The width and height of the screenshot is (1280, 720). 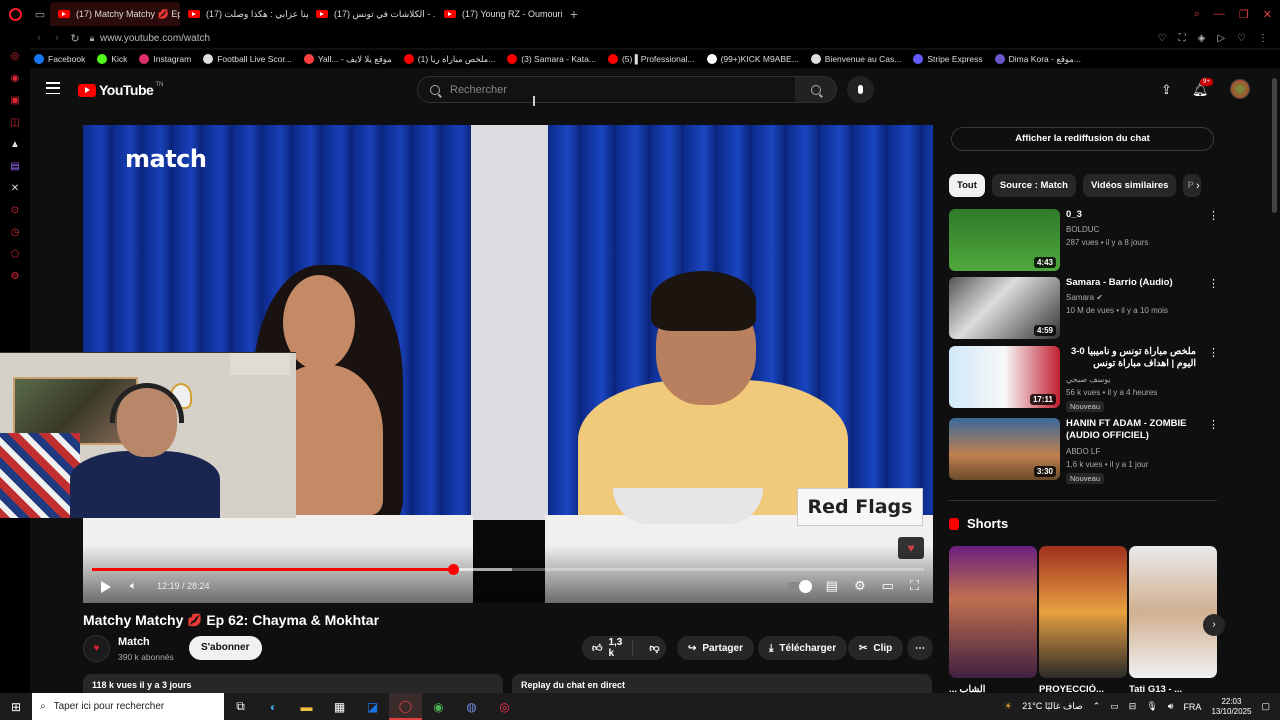 What do you see at coordinates (15, 56) in the screenshot?
I see `aria-icon: ◎` at bounding box center [15, 56].